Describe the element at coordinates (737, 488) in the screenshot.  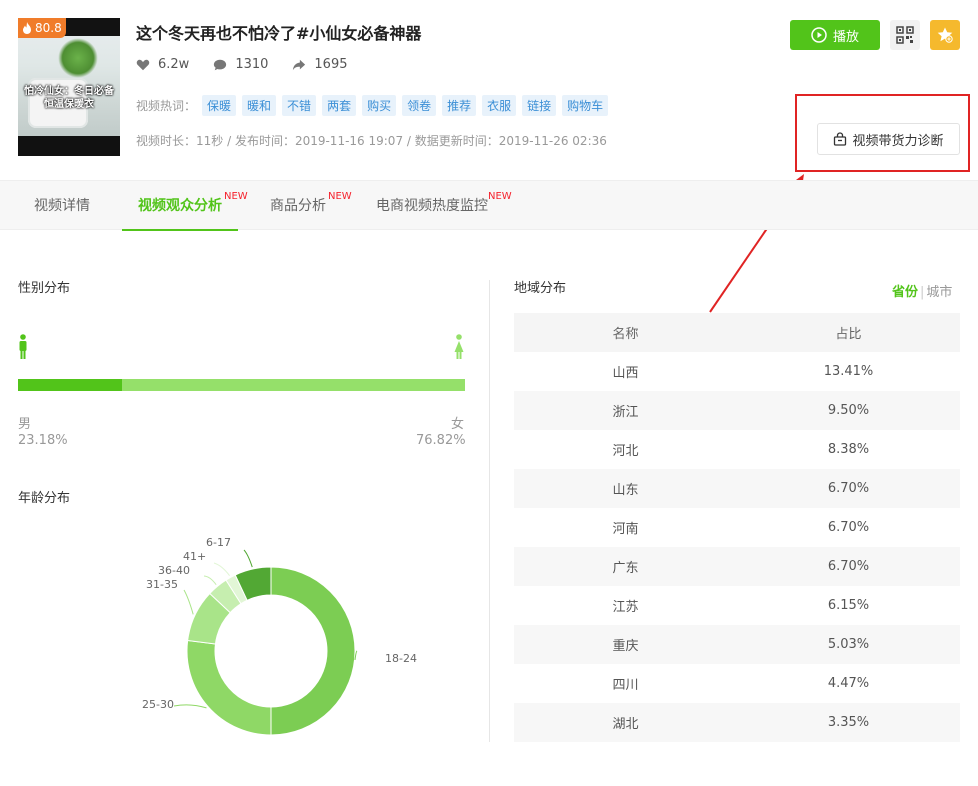
I see `table-row: 山东 6.70%` at that location.